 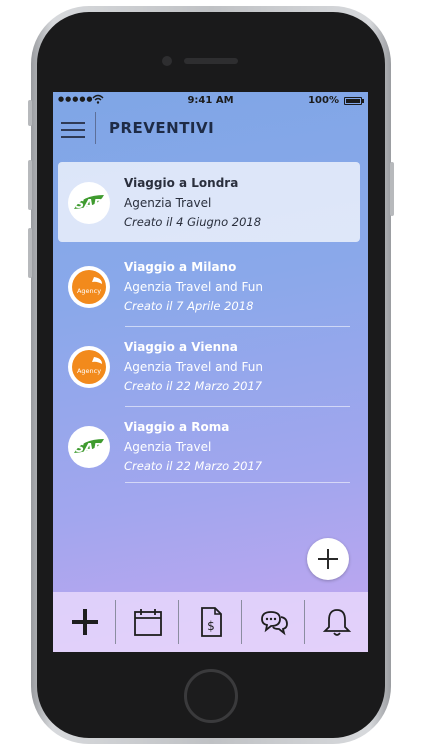 What do you see at coordinates (95, 128) in the screenshot?
I see `nav-divider` at bounding box center [95, 128].